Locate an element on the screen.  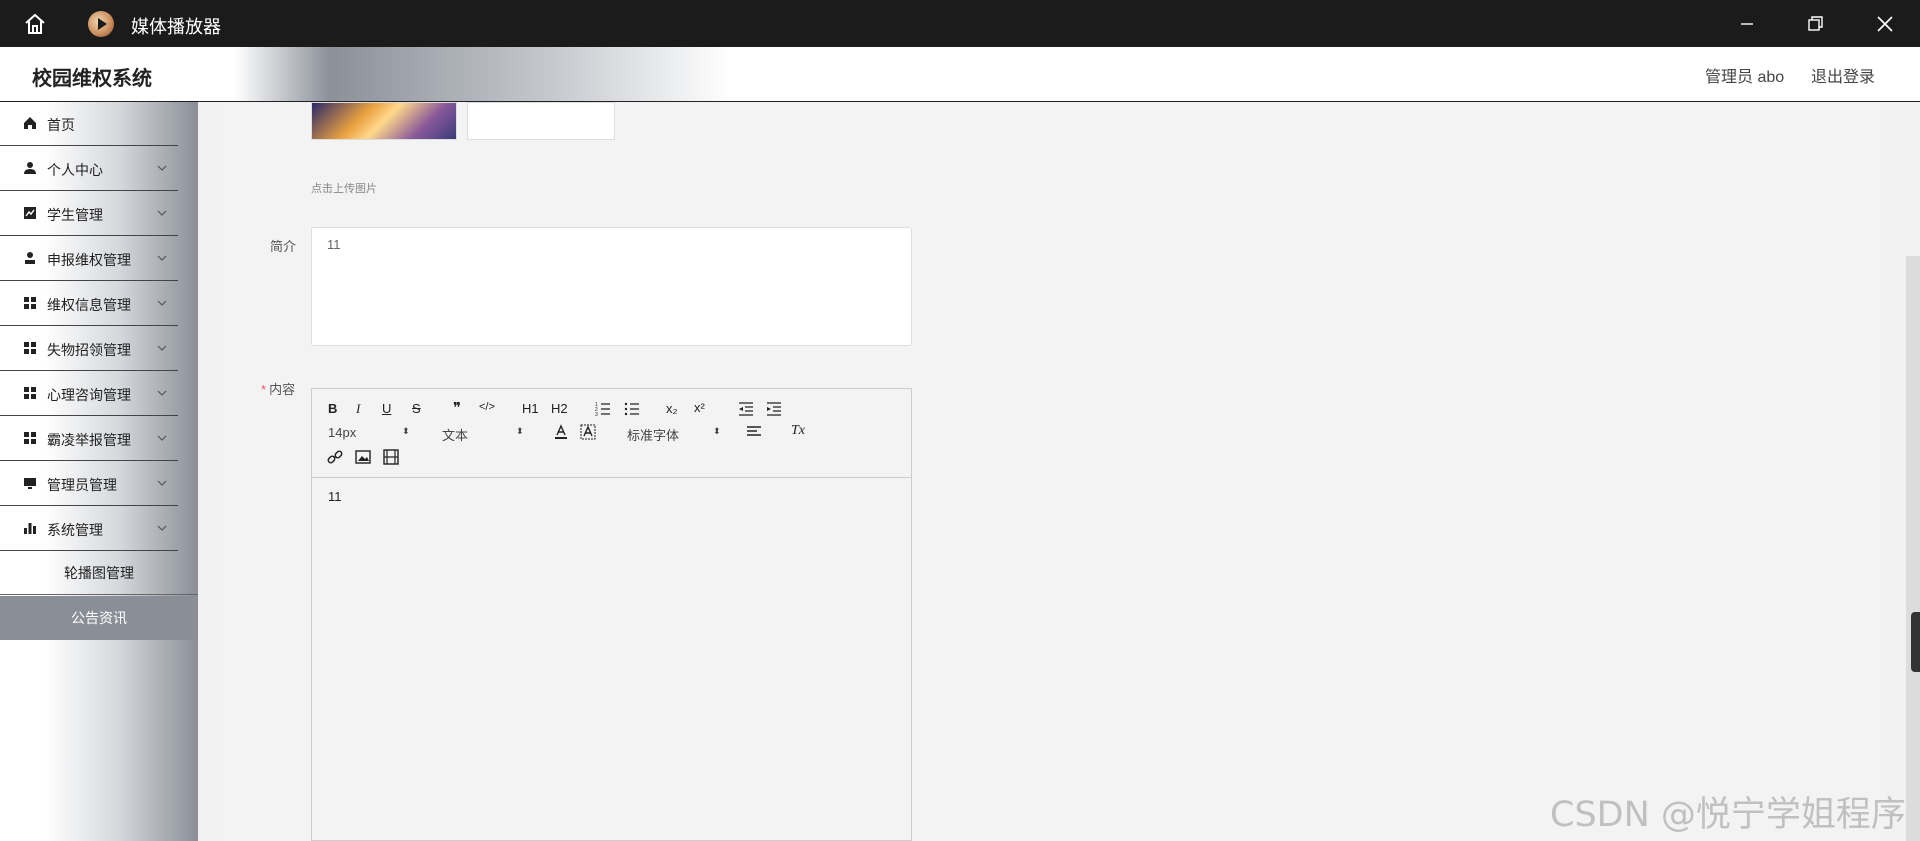
image-icon is located at coordinates (363, 457).